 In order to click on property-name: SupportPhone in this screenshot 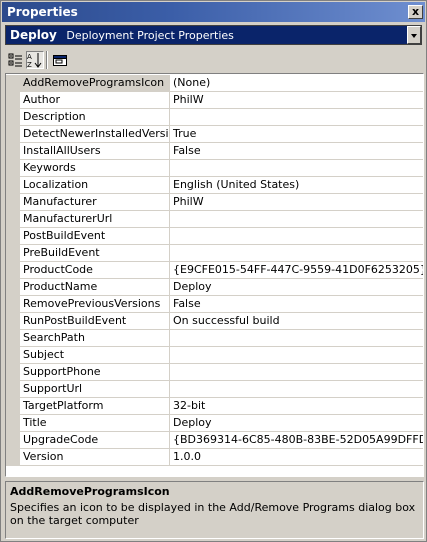, I will do `click(95, 372)`.